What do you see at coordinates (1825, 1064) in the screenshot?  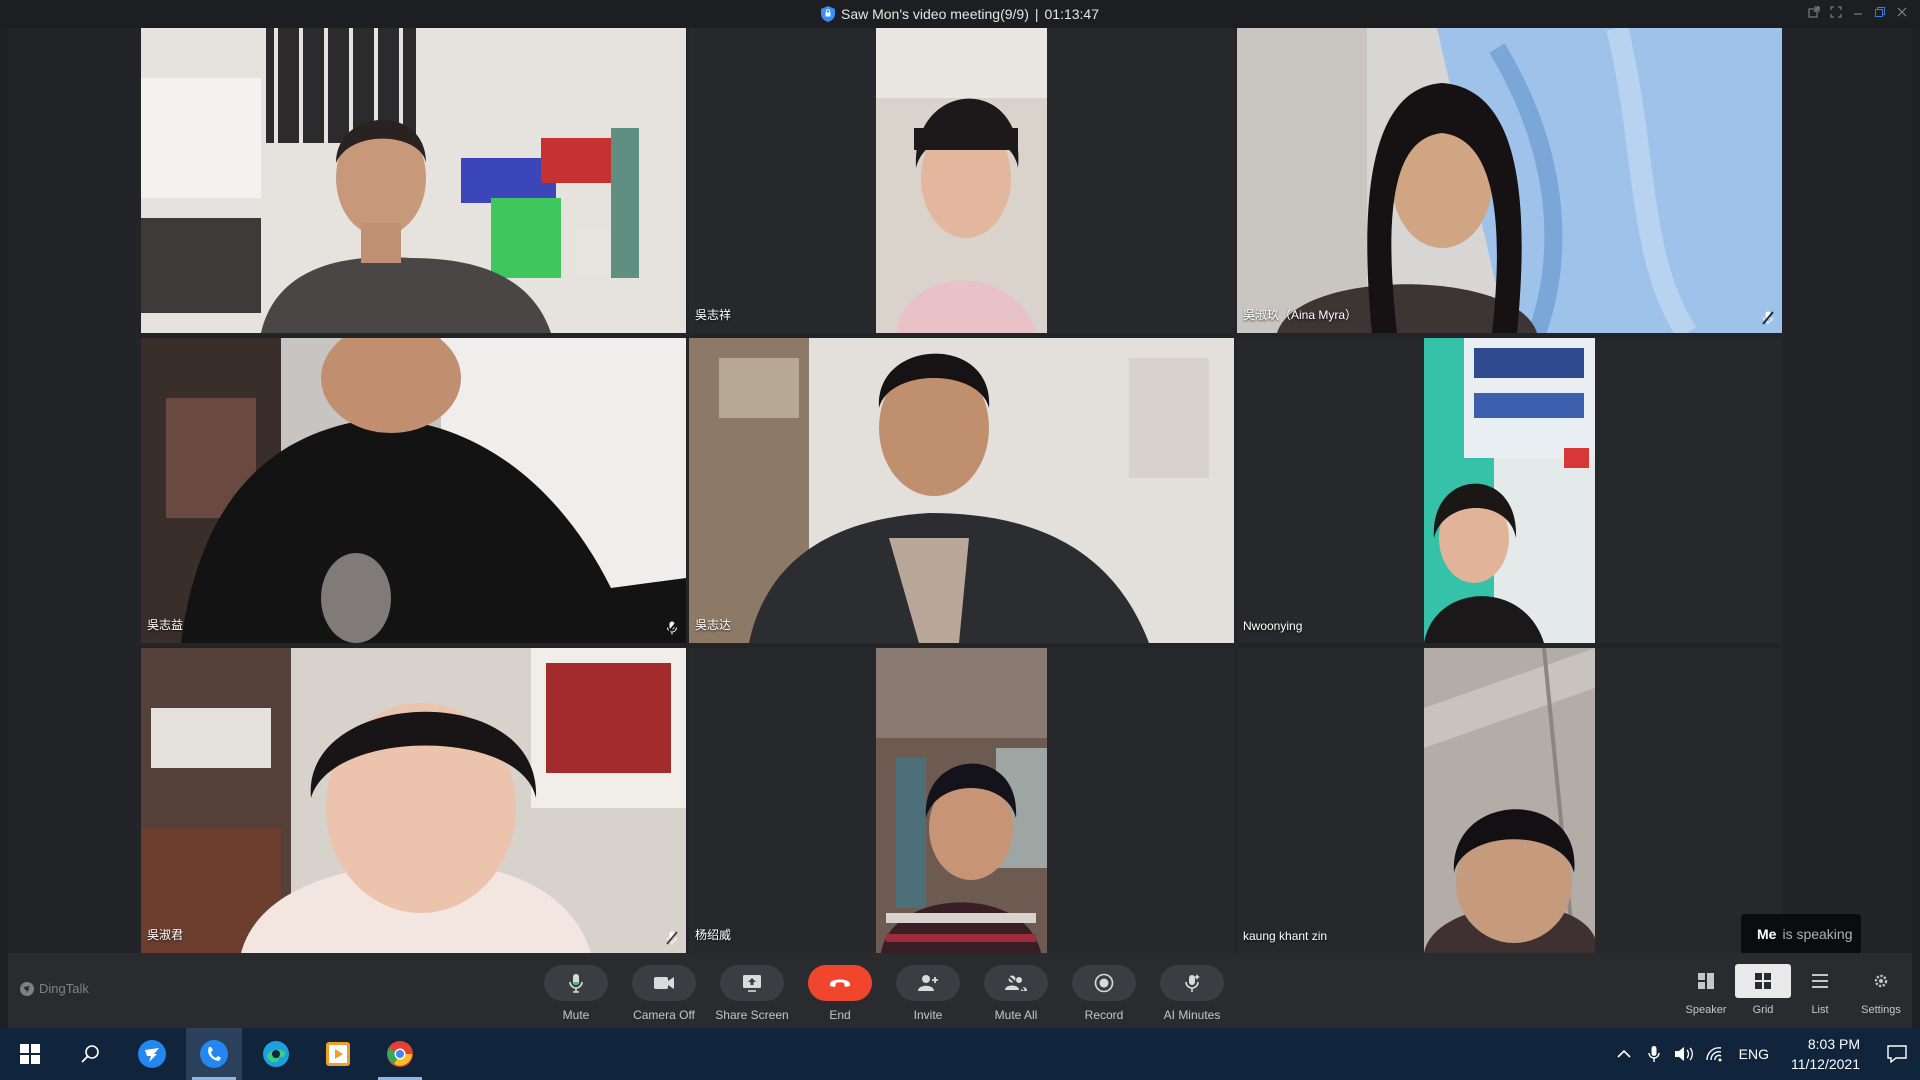 I see `clock-date: 11/12/2021` at bounding box center [1825, 1064].